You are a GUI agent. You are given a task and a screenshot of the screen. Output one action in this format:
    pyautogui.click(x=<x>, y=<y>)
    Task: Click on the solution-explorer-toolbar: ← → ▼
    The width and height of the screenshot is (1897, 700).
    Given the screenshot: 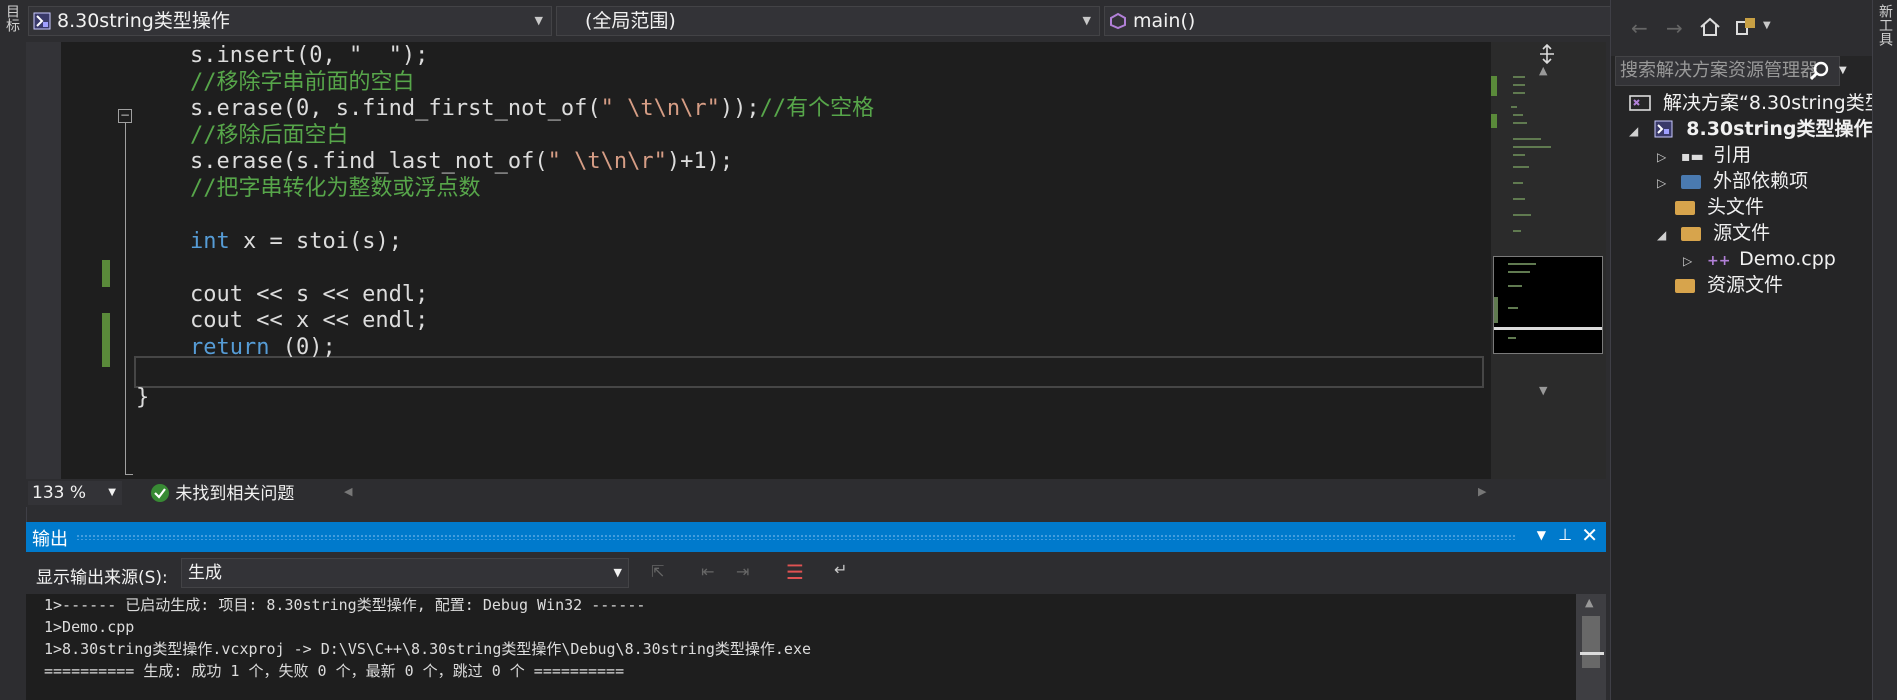 What is the action you would take?
    pyautogui.click(x=1754, y=28)
    